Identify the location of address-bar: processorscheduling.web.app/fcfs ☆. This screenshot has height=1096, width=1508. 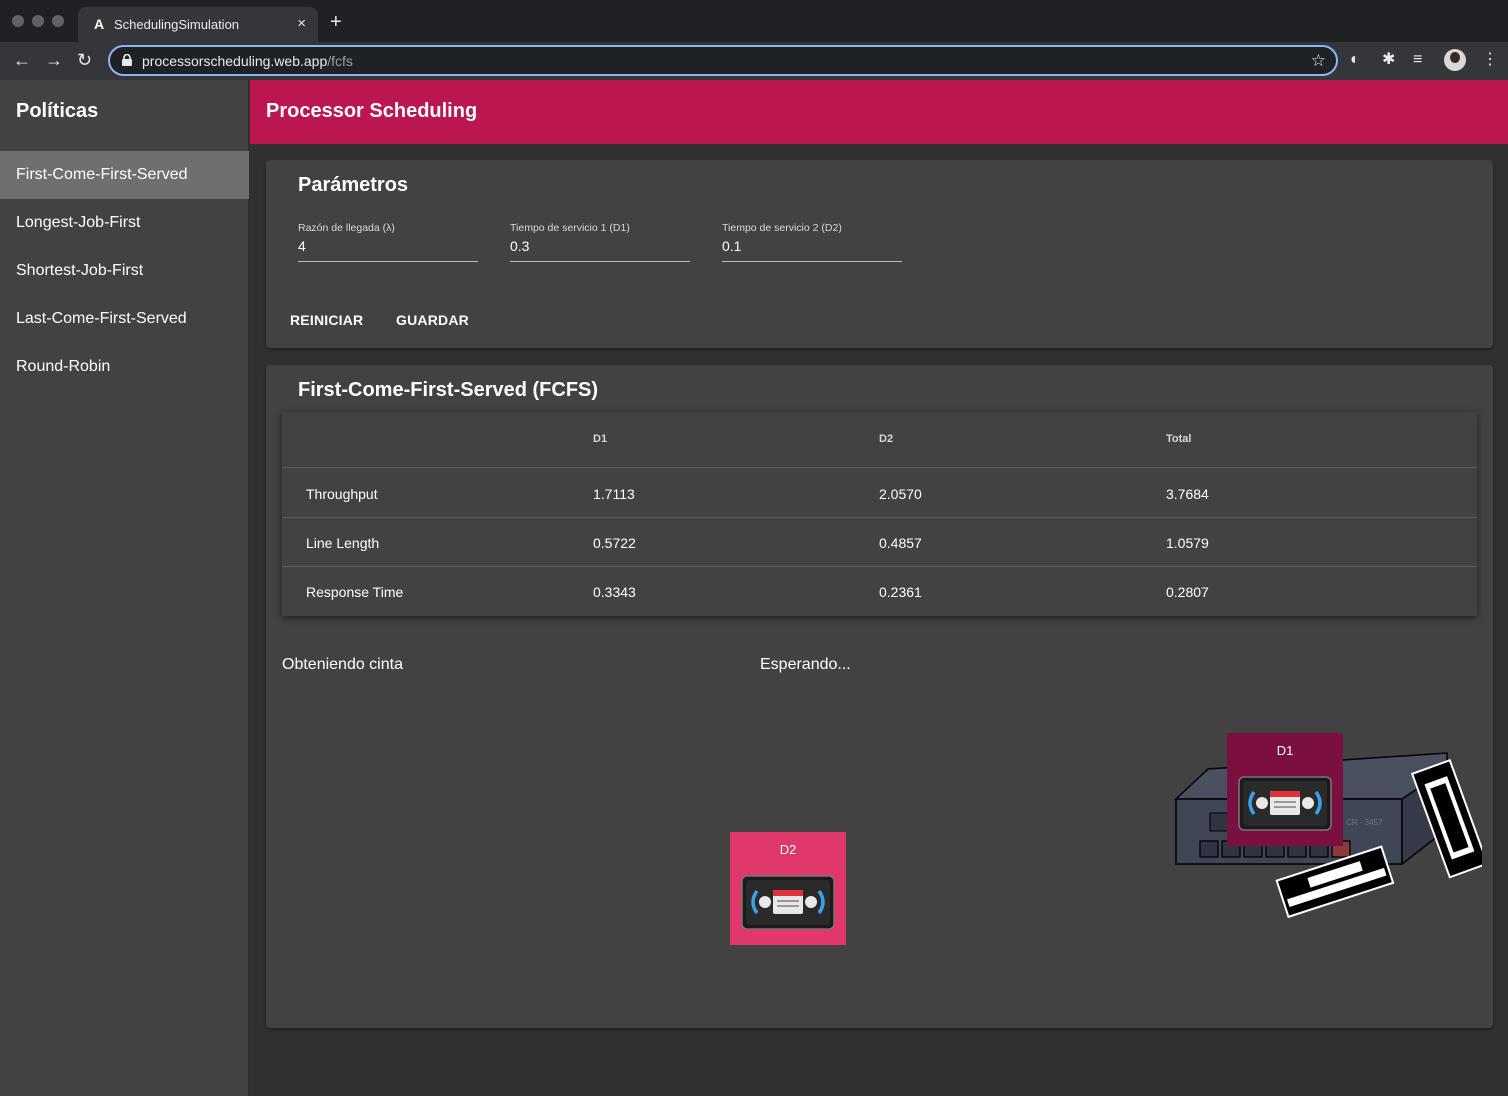
(723, 60).